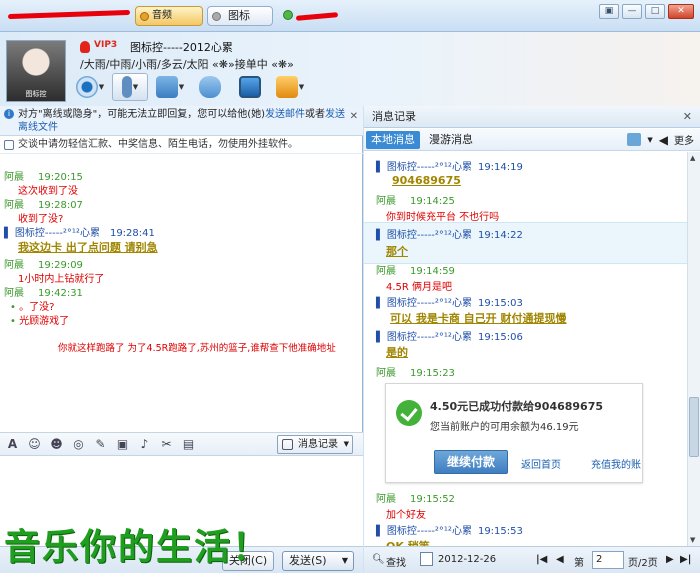 This screenshot has height=573, width=700. What do you see at coordinates (158, 144) in the screenshot?
I see `security-notice-text: 交谈中请勿轻信汇款、中奖信息、陌生电话，勿使用外挂软件。` at bounding box center [158, 144].